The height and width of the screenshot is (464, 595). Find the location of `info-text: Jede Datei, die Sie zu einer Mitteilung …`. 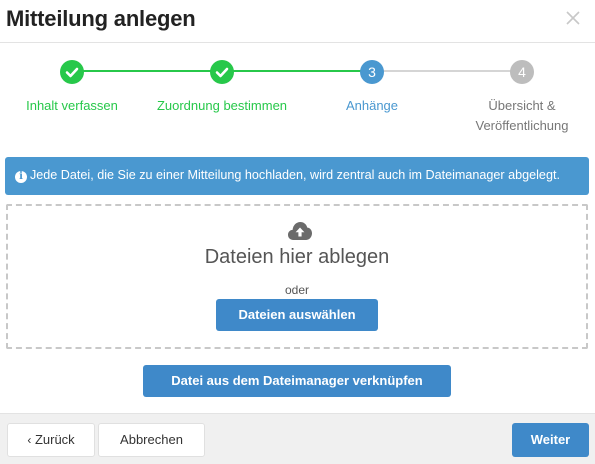

info-text: Jede Datei, die Sie zu einer Mitteilung … is located at coordinates (295, 175).